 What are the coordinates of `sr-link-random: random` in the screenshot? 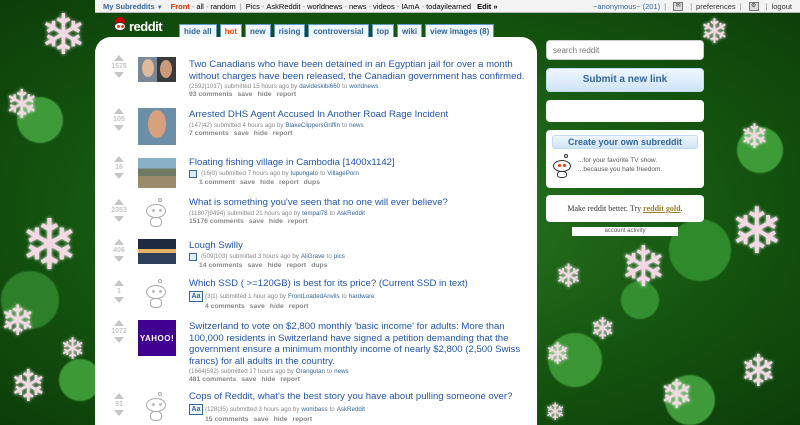 It's located at (222, 6).